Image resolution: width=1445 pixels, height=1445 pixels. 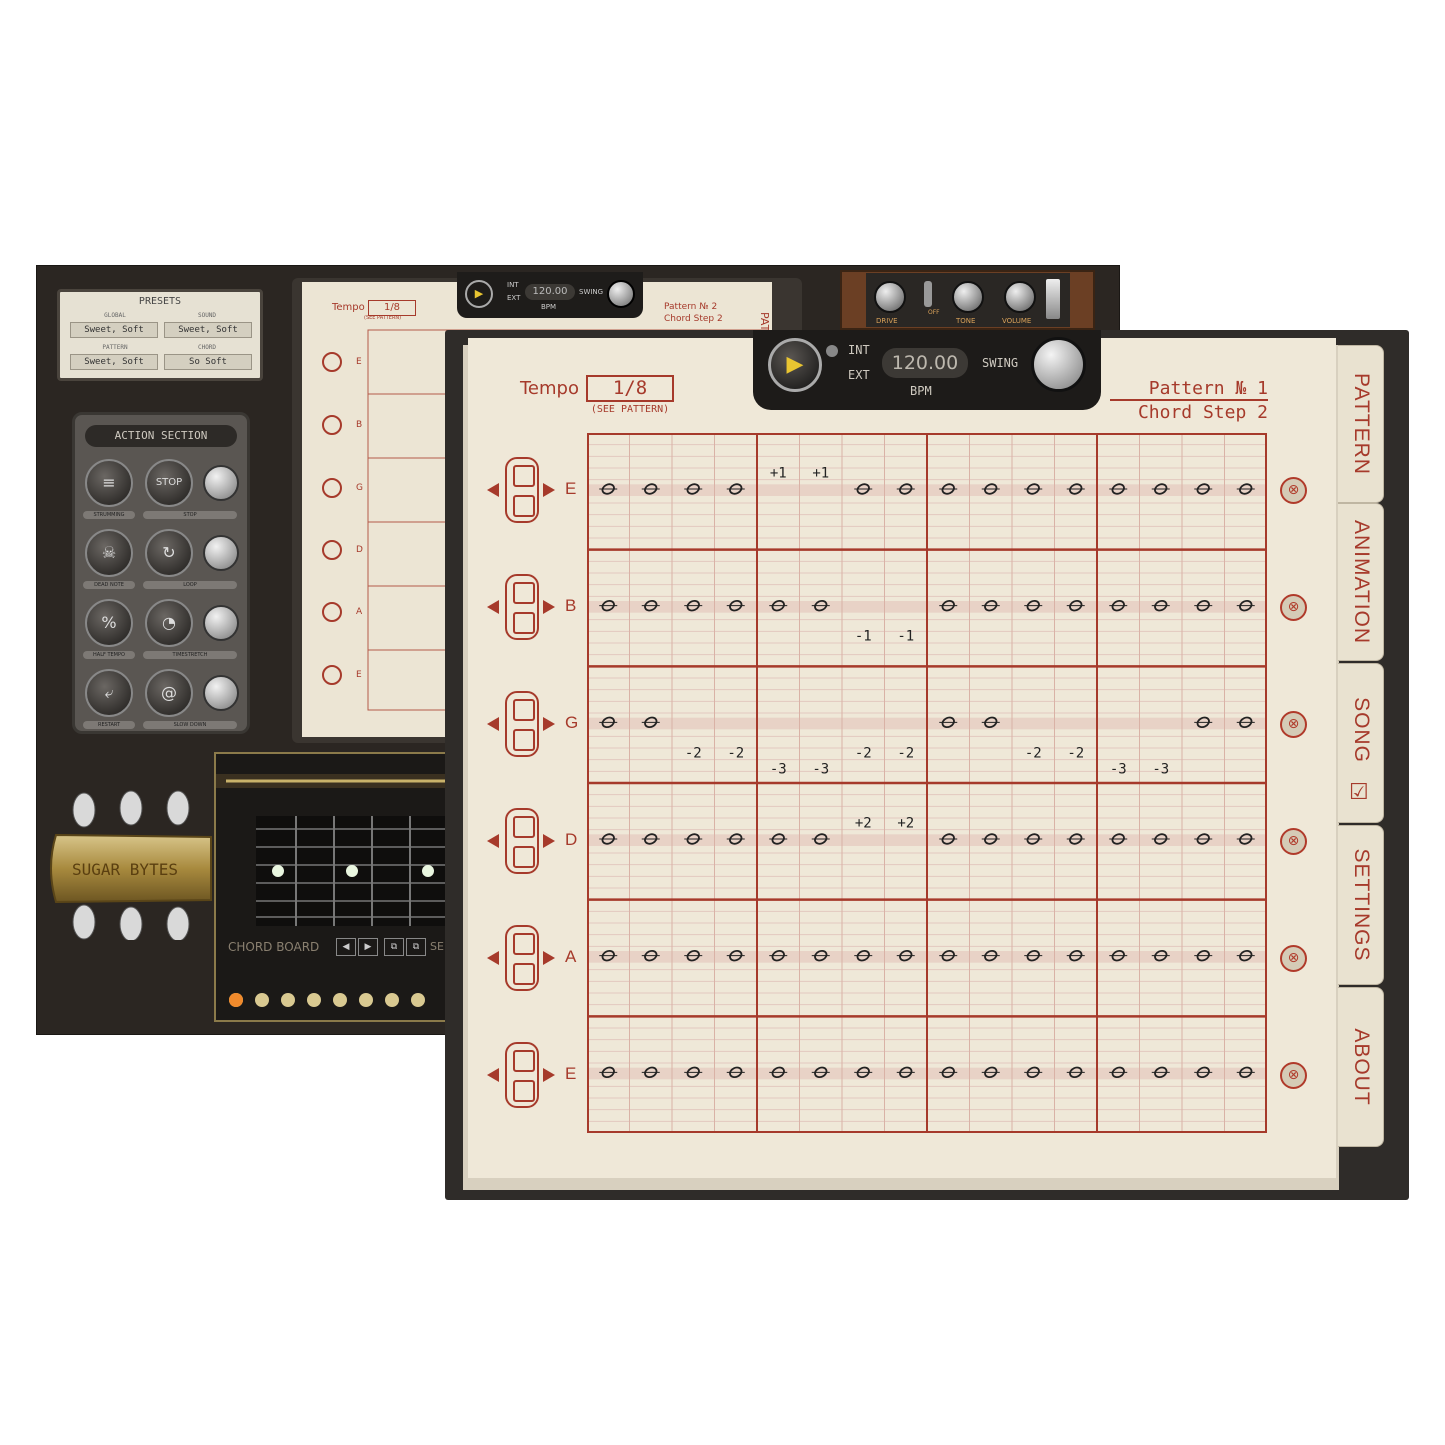 What do you see at coordinates (928, 294) in the screenshot?
I see `amp-switch` at bounding box center [928, 294].